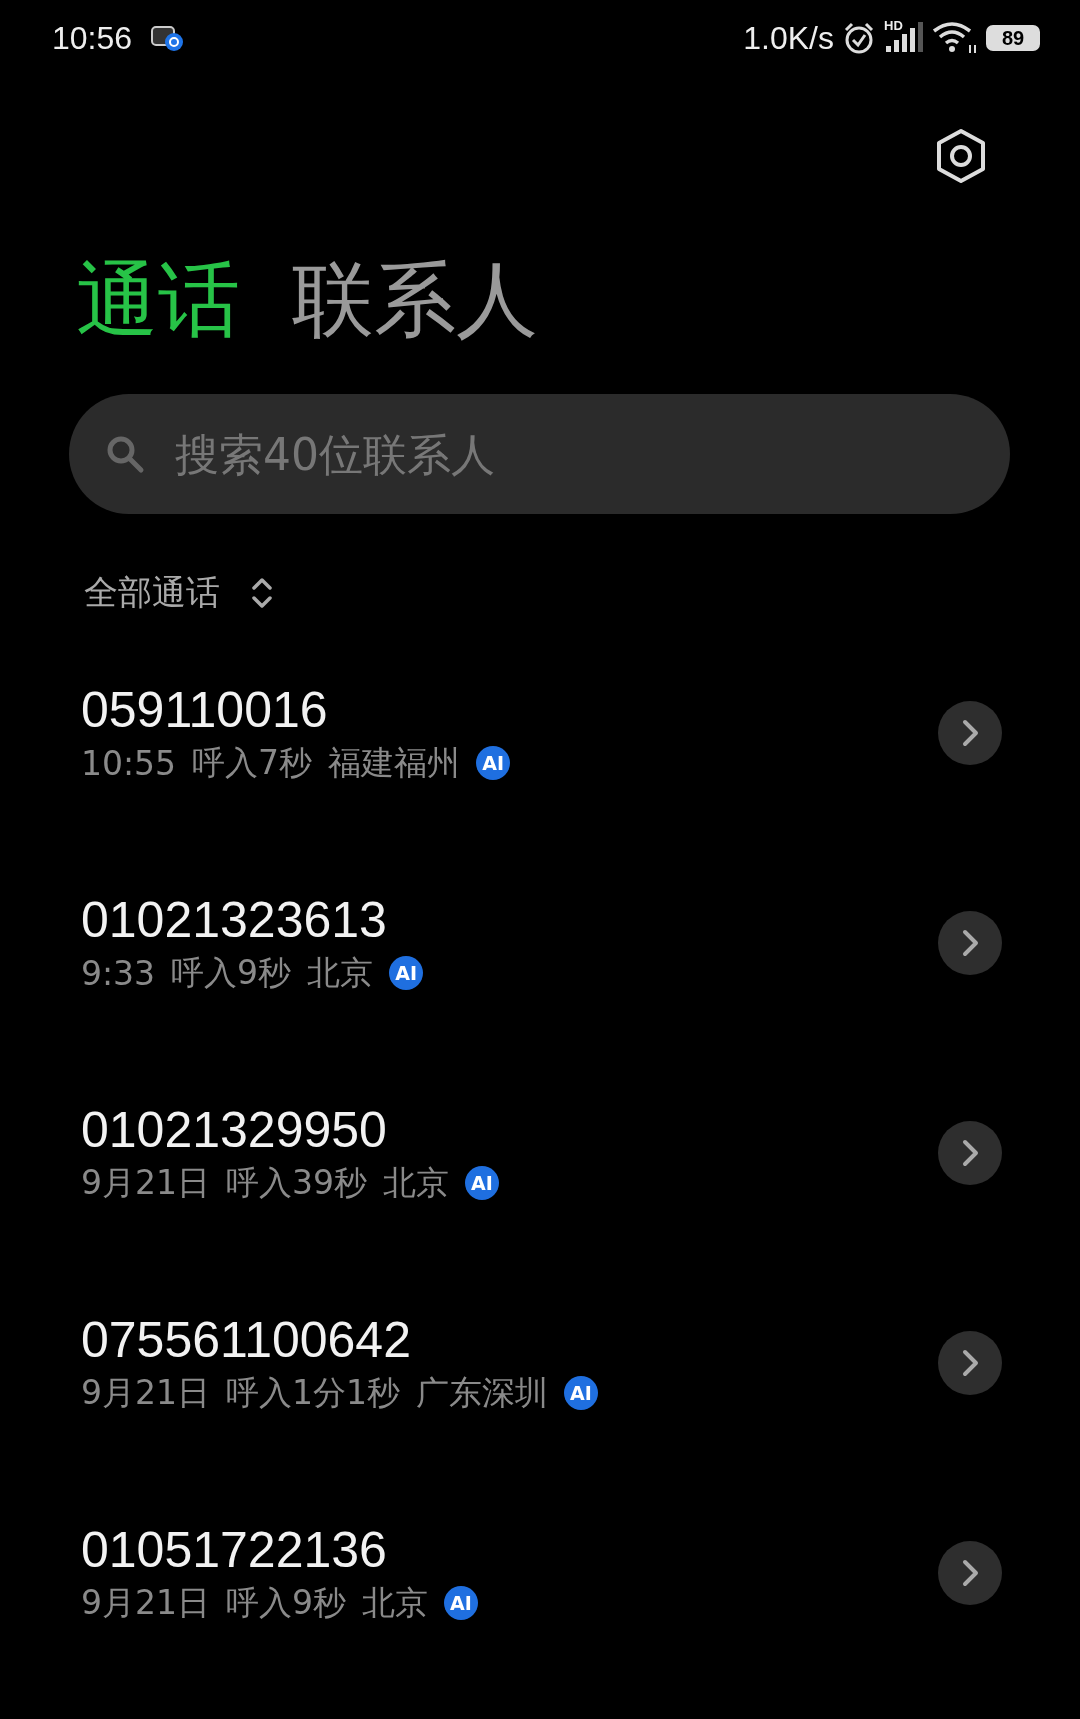 This screenshot has height=1719, width=1080. I want to click on call-location: 广东深圳, so click(482, 1392).